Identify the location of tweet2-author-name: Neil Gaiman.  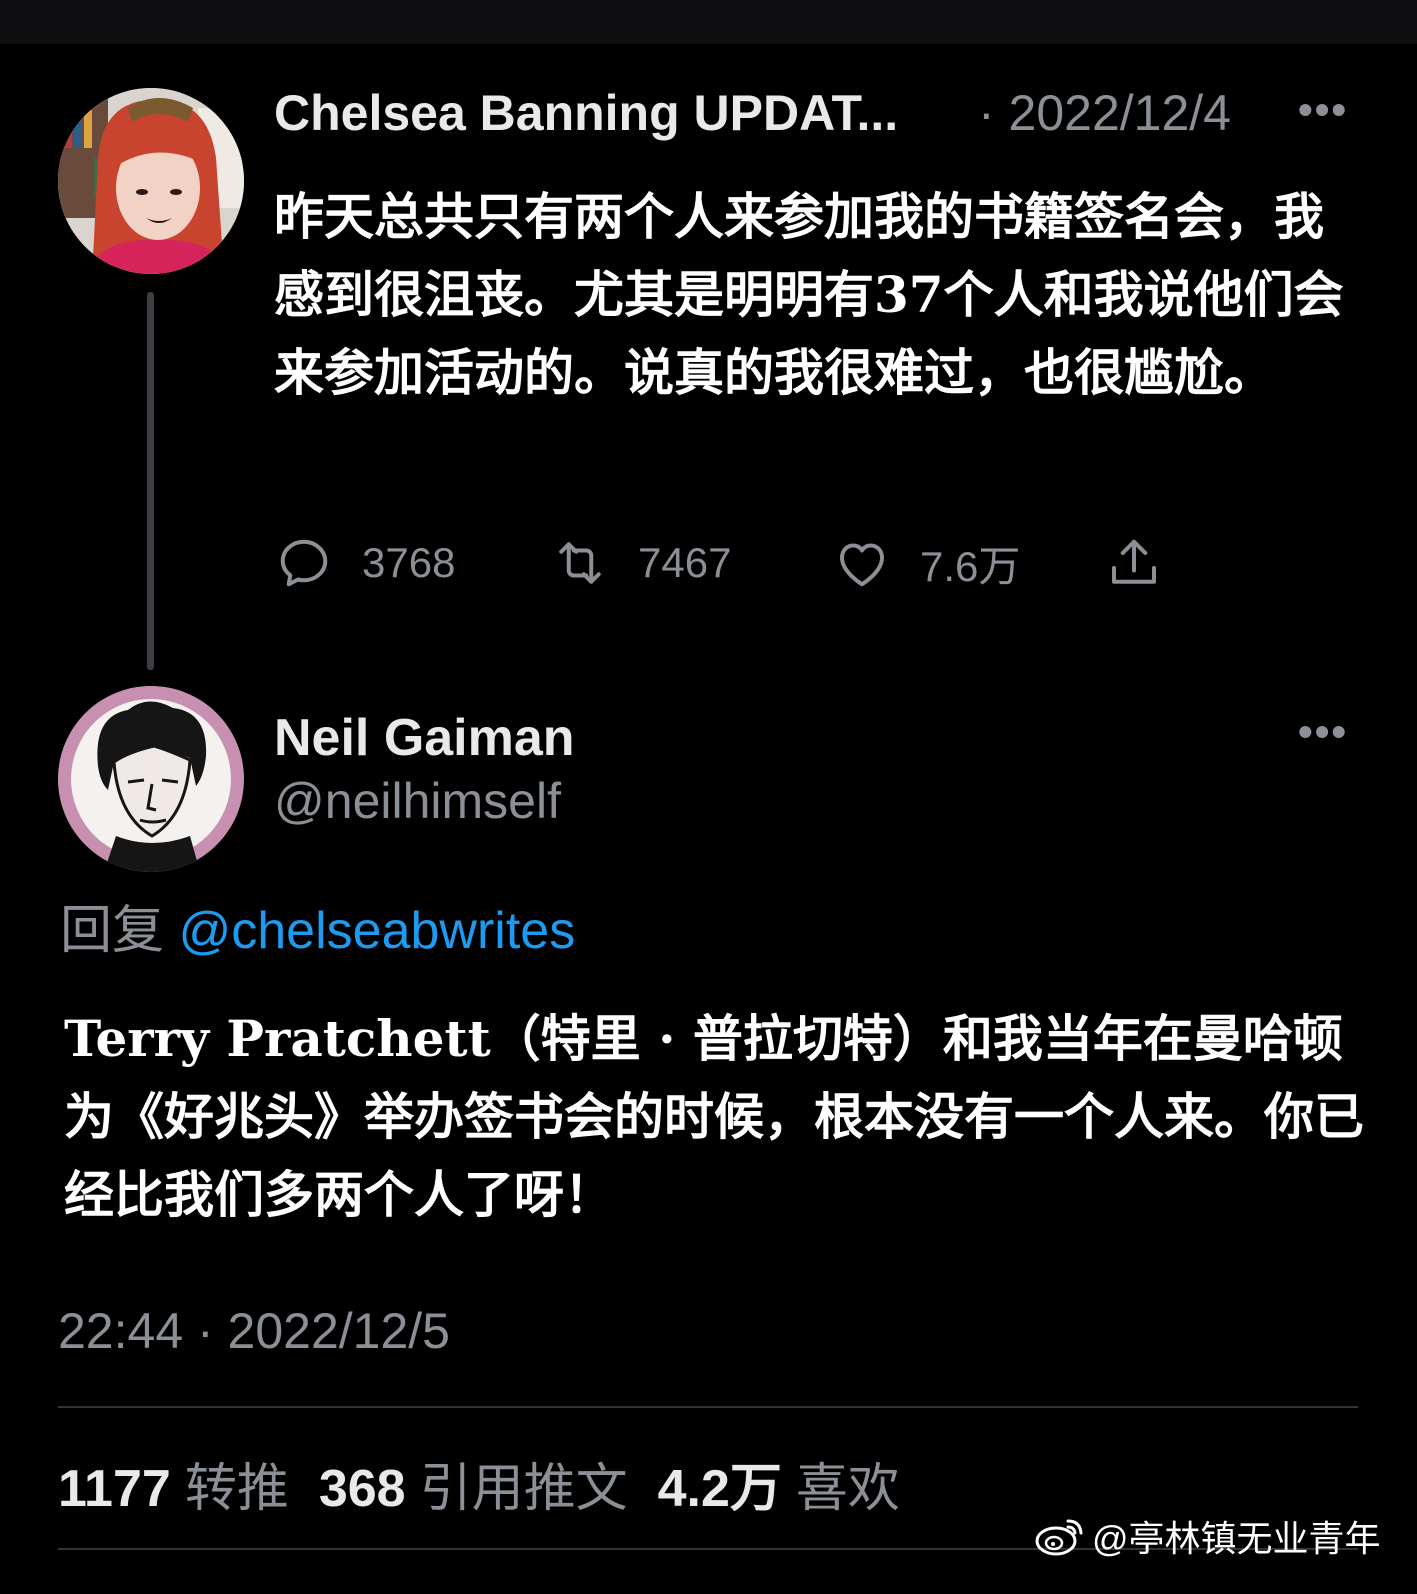
(424, 738).